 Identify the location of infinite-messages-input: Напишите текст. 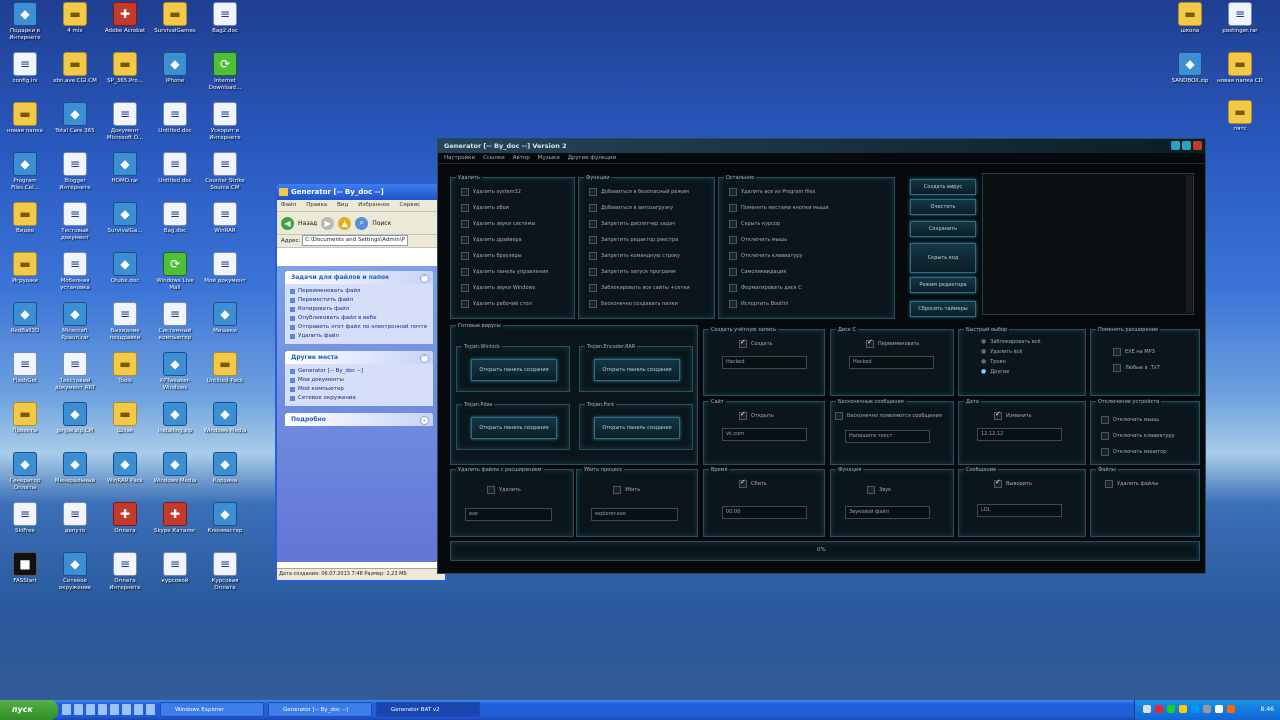
(887, 436).